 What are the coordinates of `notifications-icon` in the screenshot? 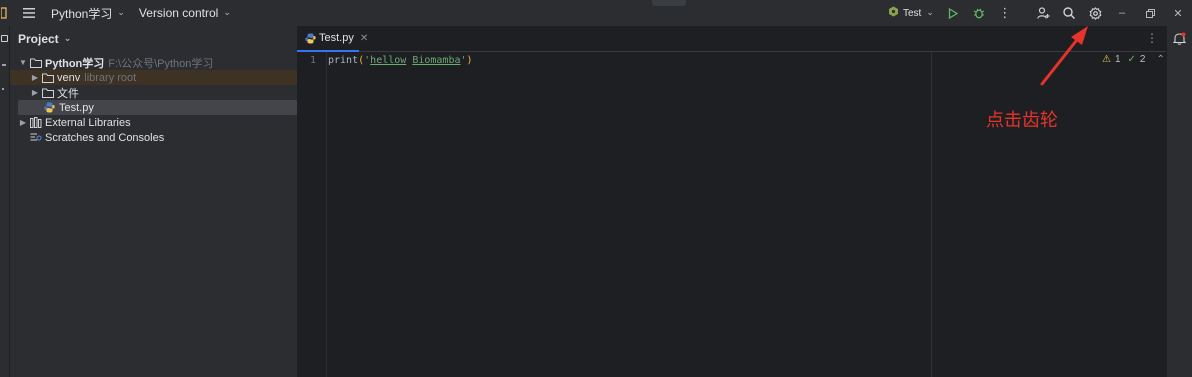 It's located at (1179, 40).